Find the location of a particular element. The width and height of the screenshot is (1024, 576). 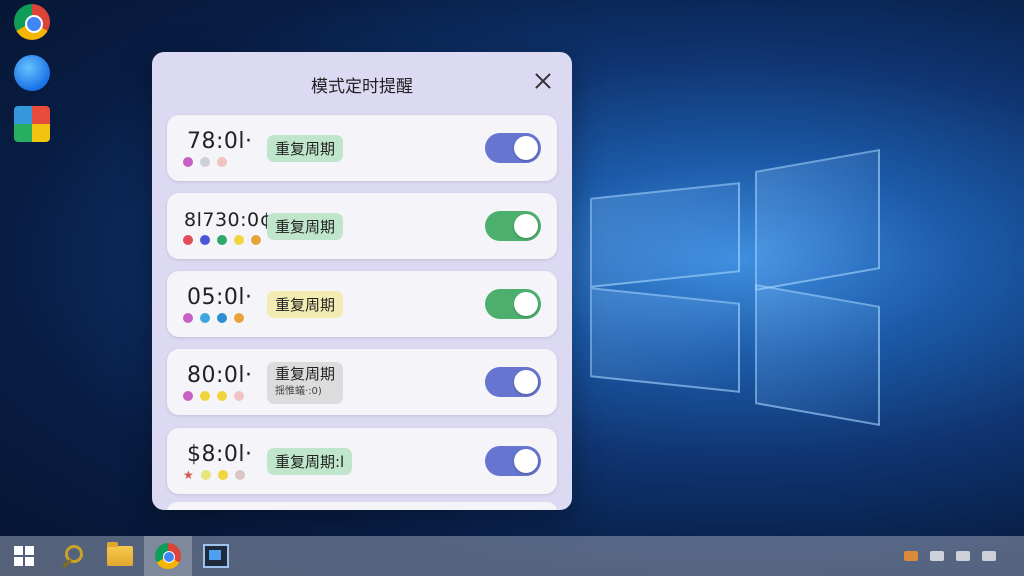

desktop-icons is located at coordinates (32, 80).